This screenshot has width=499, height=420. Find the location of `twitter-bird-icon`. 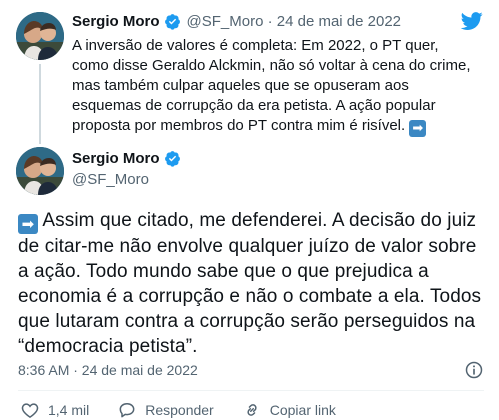

twitter-bird-icon is located at coordinates (471, 21).